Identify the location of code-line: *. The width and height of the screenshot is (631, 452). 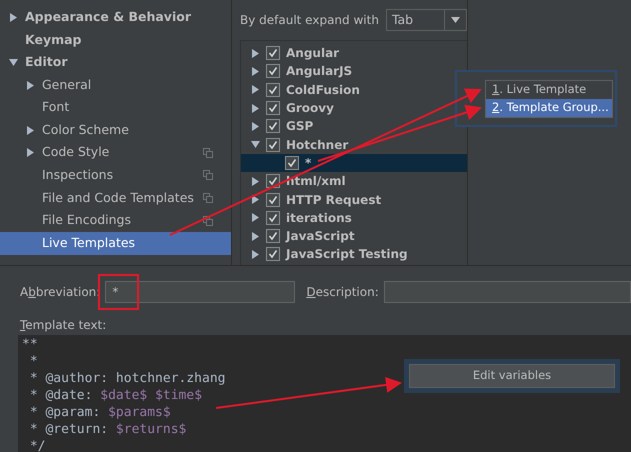
(33, 361).